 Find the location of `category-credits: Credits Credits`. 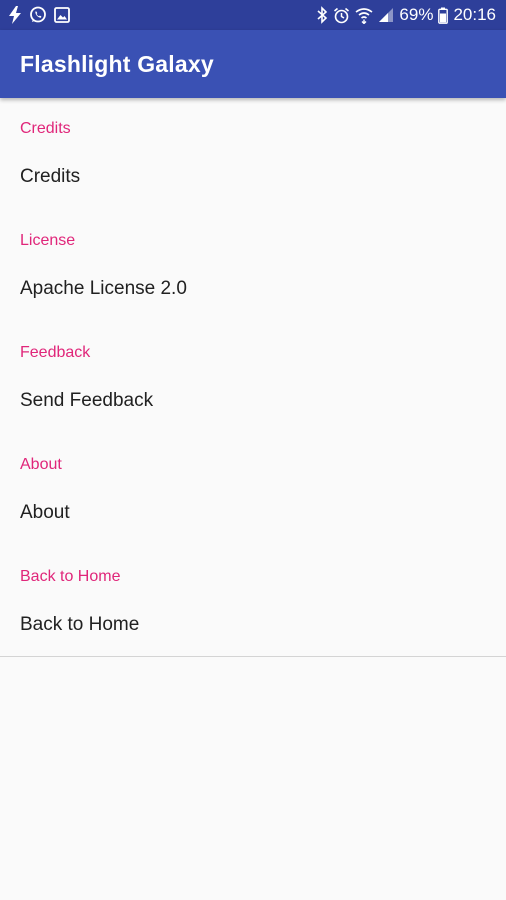

category-credits: Credits Credits is located at coordinates (253, 154).